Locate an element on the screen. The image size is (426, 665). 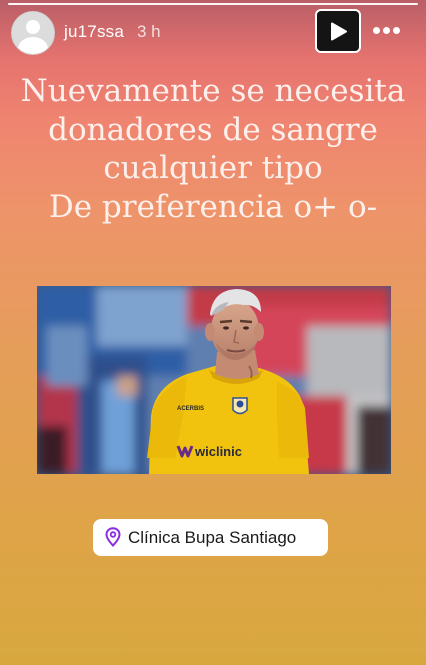
location-label: Clínica Bupa Santiago is located at coordinates (212, 537).